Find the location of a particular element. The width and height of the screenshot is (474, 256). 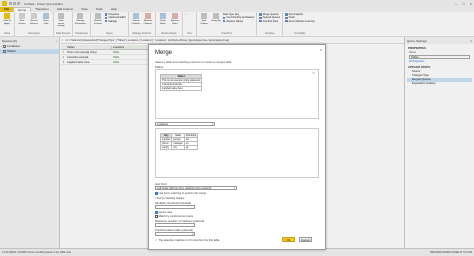

ok-button: OK is located at coordinates (288, 239).